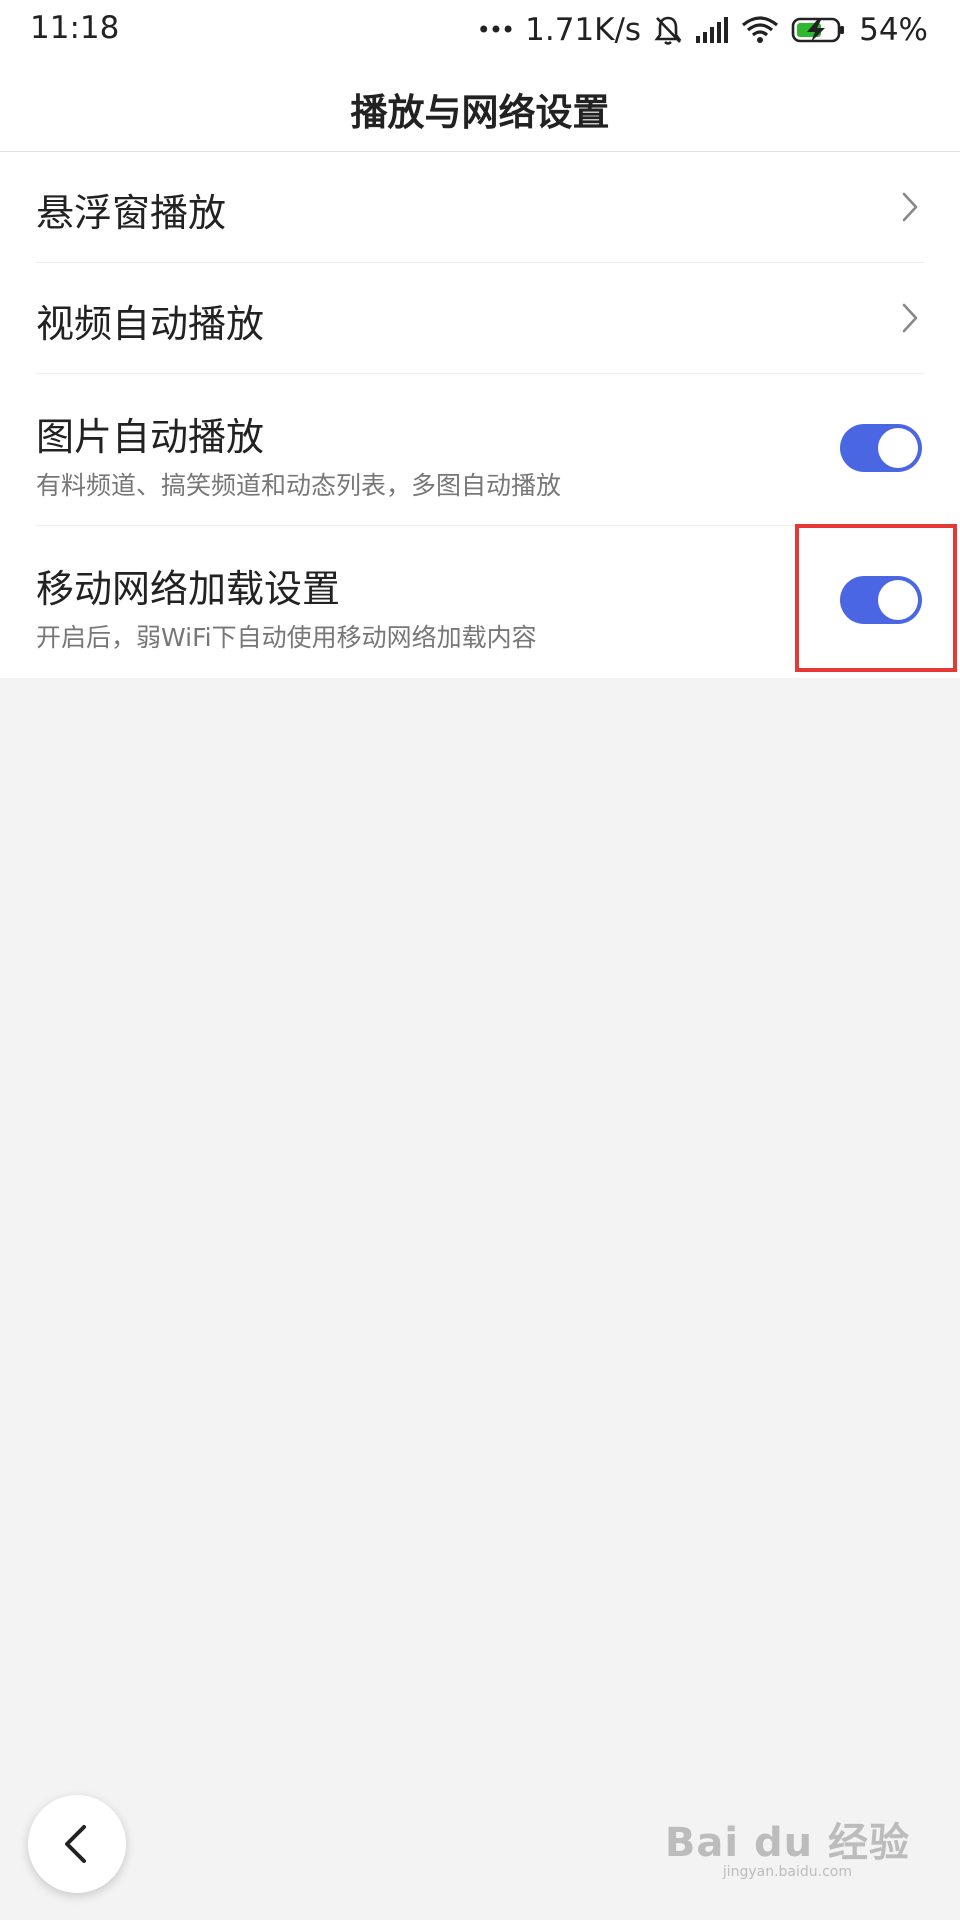  Describe the element at coordinates (495, 30) in the screenshot. I see `more-dots: •••` at that location.